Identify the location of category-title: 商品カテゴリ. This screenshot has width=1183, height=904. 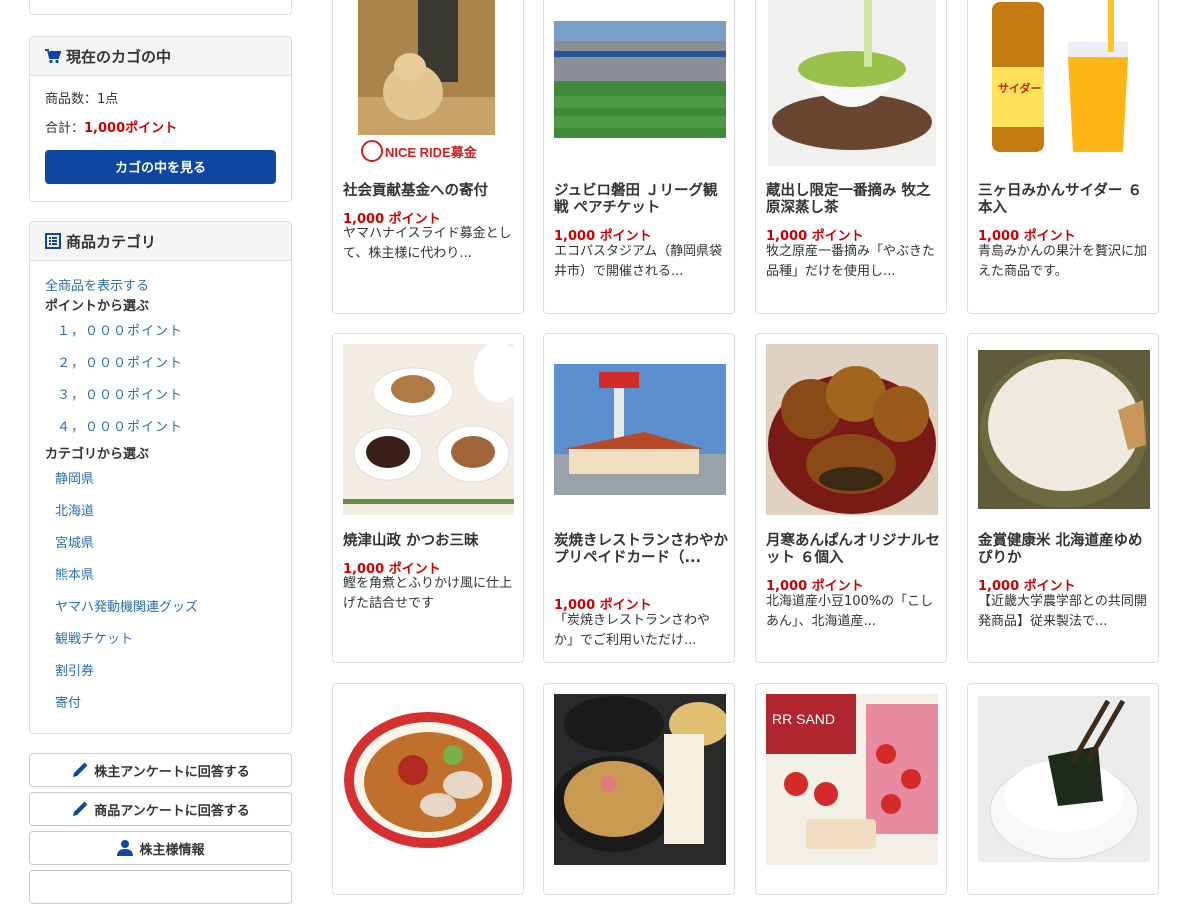
(111, 241).